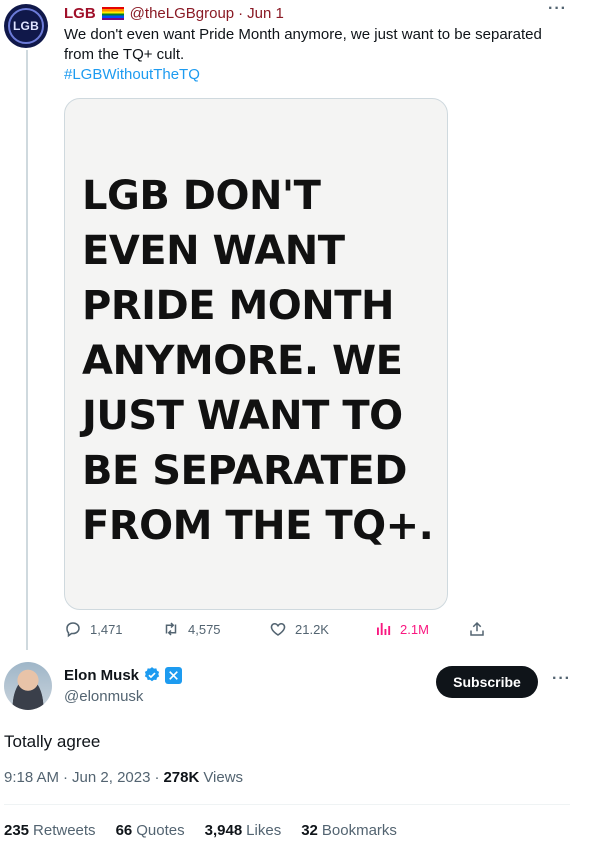 This screenshot has width=592, height=852. I want to click on quotes-stat-count: 66, so click(124, 830).